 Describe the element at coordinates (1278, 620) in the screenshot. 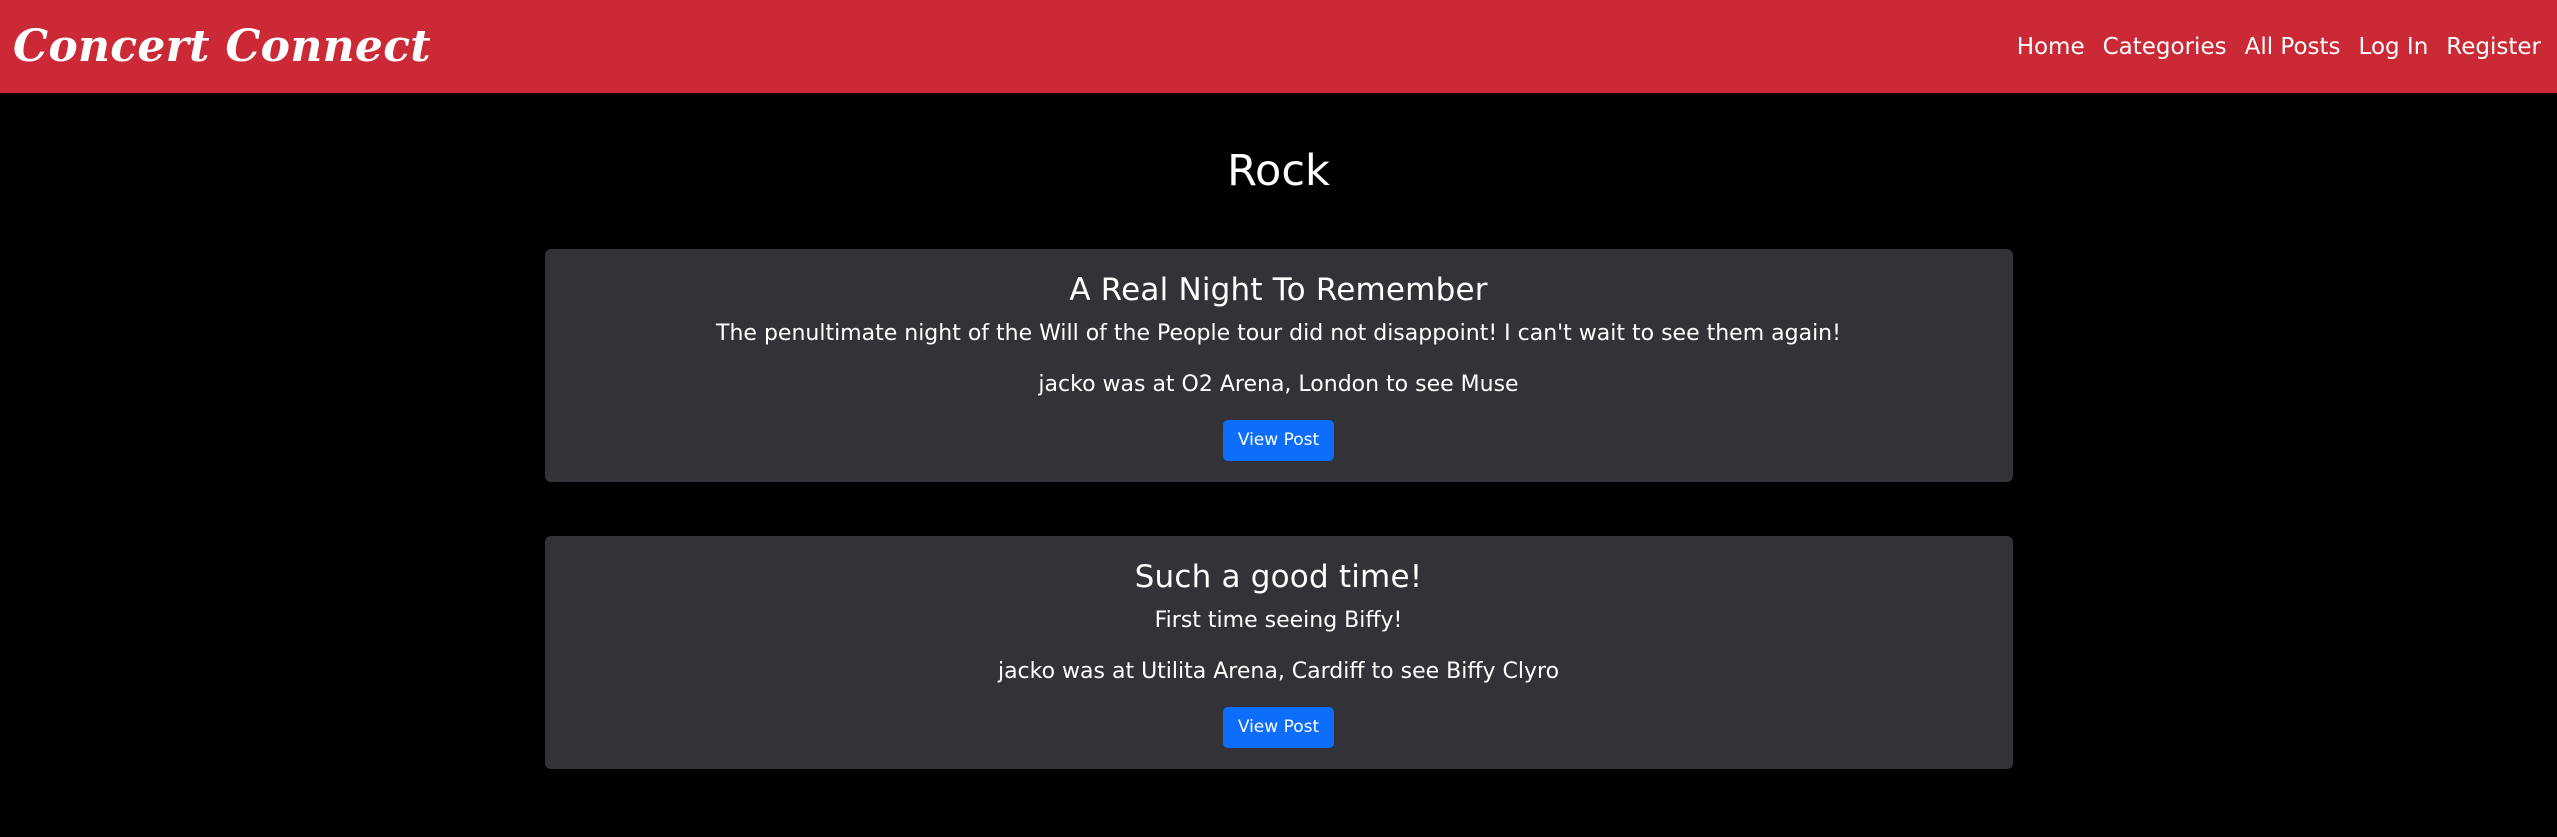

I see `post-body: First time seeing Biffy!` at that location.